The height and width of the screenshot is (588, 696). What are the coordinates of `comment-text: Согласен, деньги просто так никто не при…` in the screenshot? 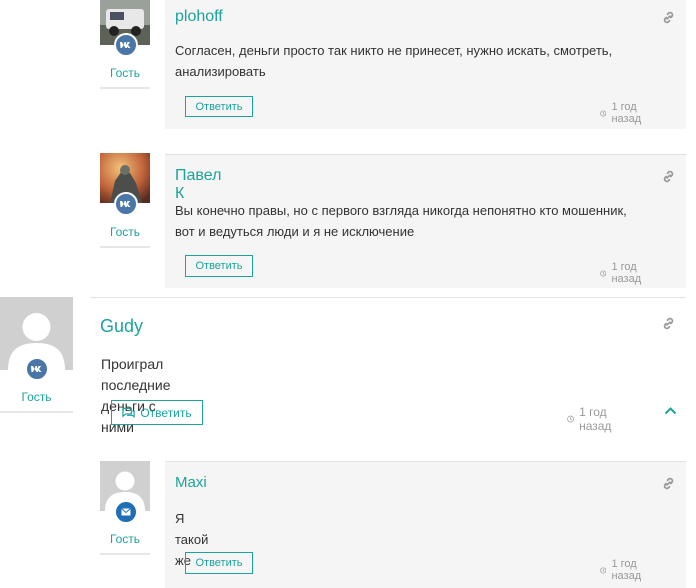 It's located at (425, 61).